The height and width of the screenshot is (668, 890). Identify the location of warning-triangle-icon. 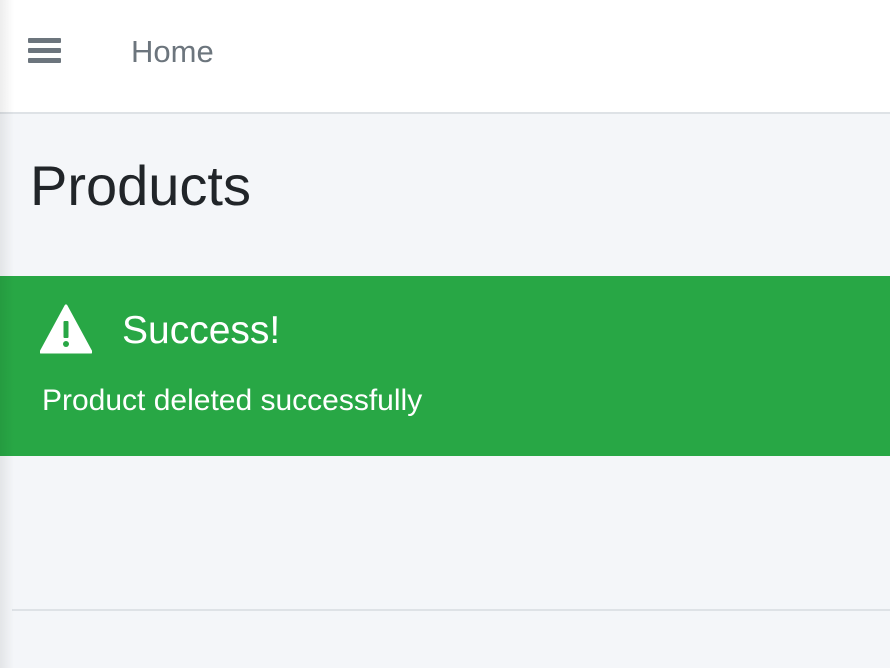
(66, 329).